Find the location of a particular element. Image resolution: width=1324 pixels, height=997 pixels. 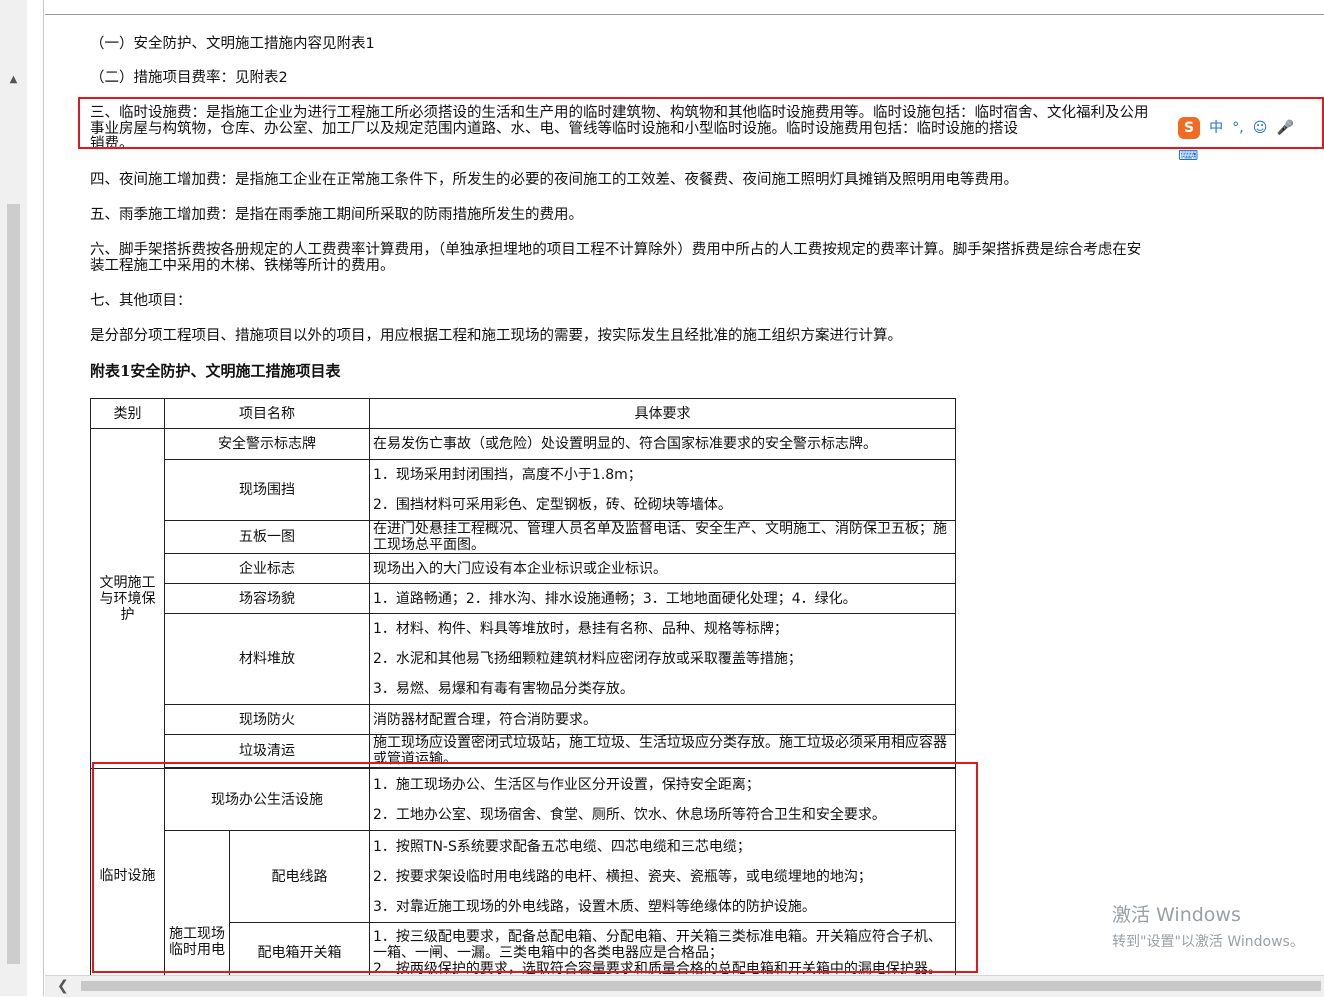

item-name: 五板一图 is located at coordinates (267, 537).